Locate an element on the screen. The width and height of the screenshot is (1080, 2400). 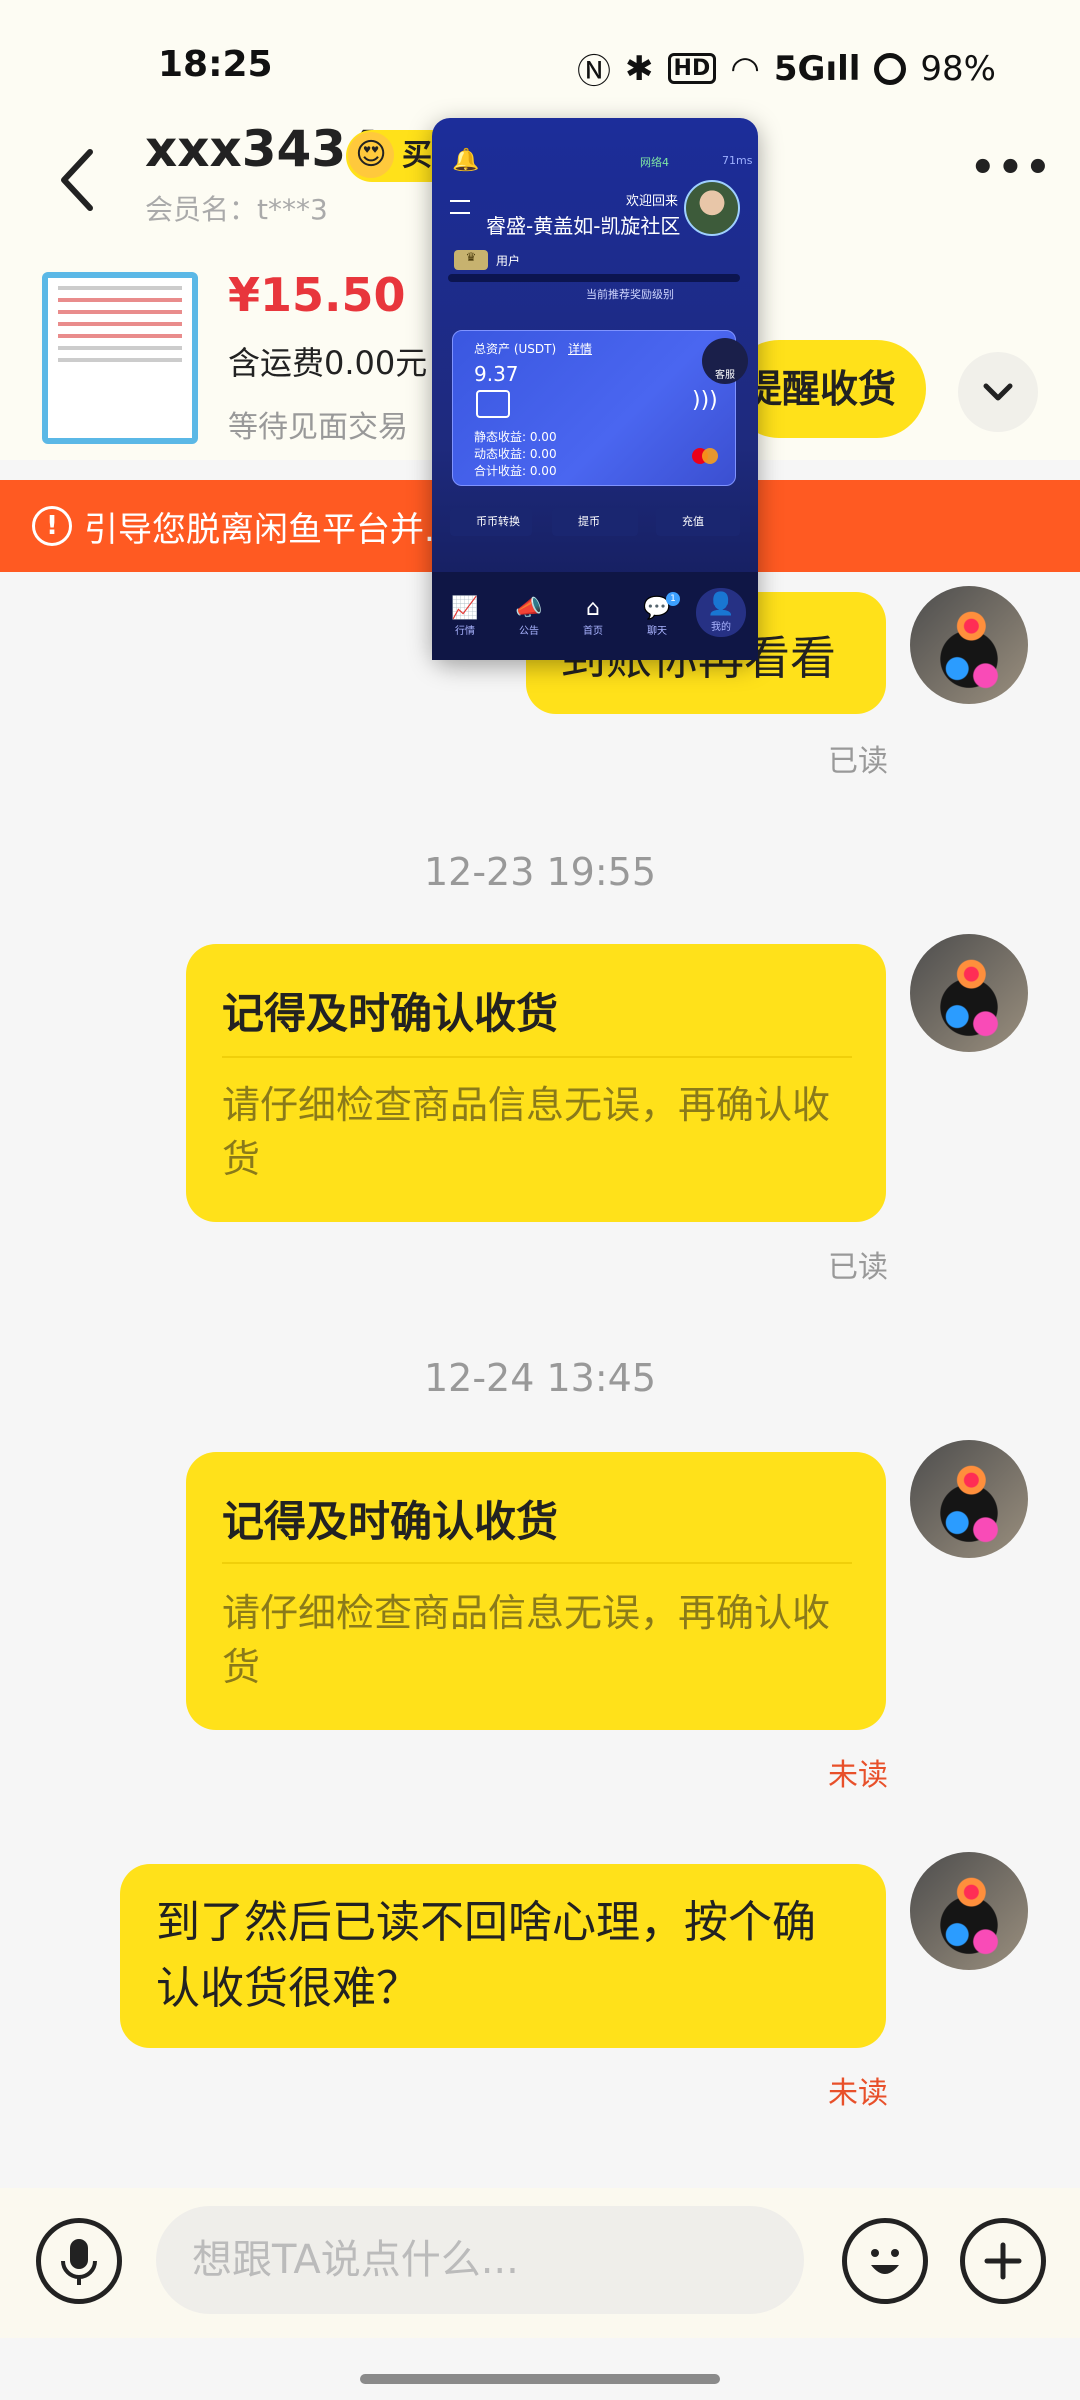
crown-icon: ♛ is located at coordinates (471, 260).